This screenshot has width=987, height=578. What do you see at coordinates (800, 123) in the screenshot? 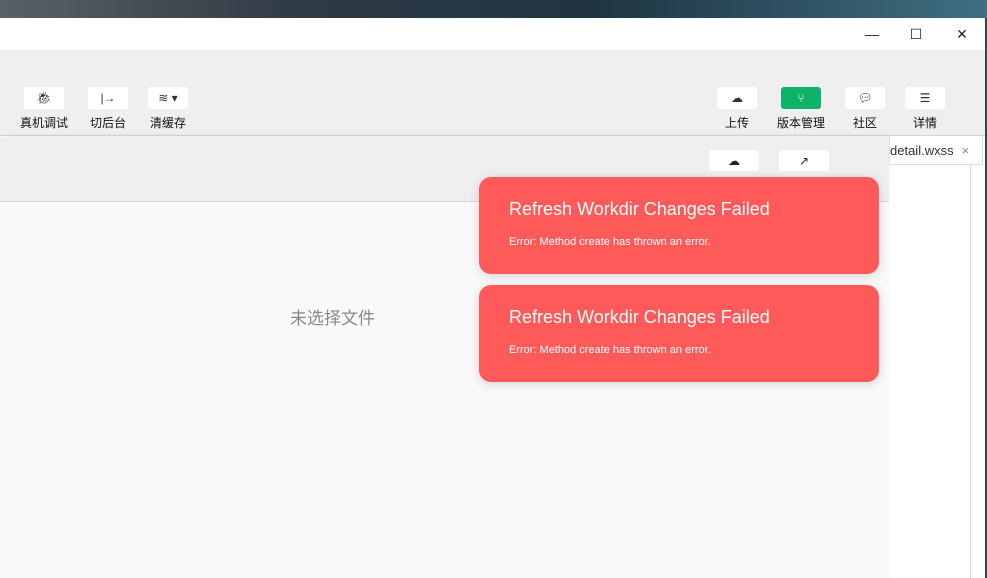
I see `version-control-label: 版本管理` at bounding box center [800, 123].